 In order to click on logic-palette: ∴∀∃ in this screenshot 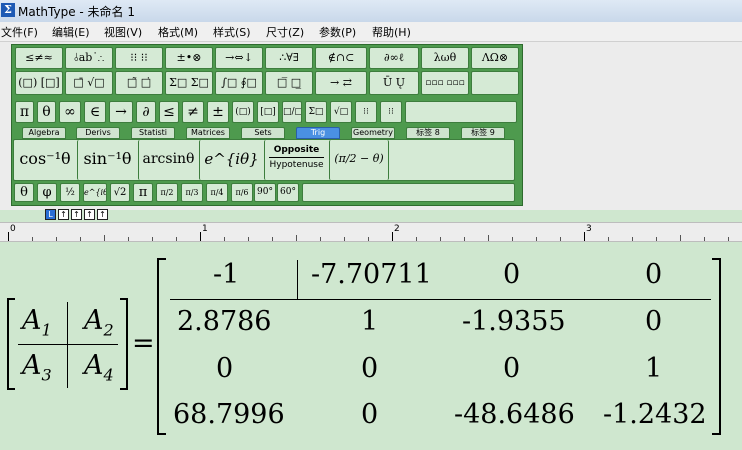, I will do `click(289, 58)`.